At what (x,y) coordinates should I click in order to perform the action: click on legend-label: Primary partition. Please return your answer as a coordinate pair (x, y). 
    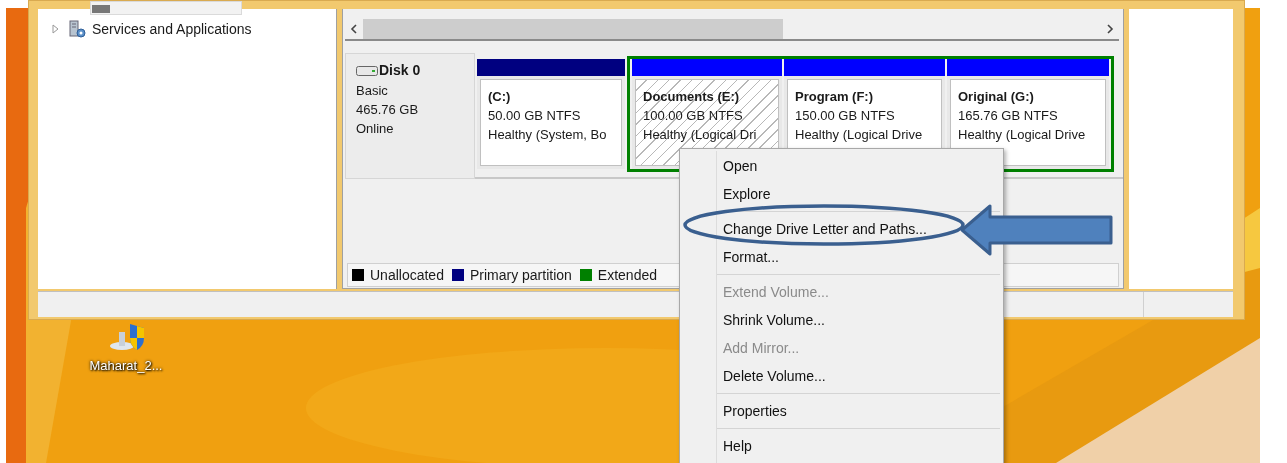
    Looking at the image, I should click on (520, 275).